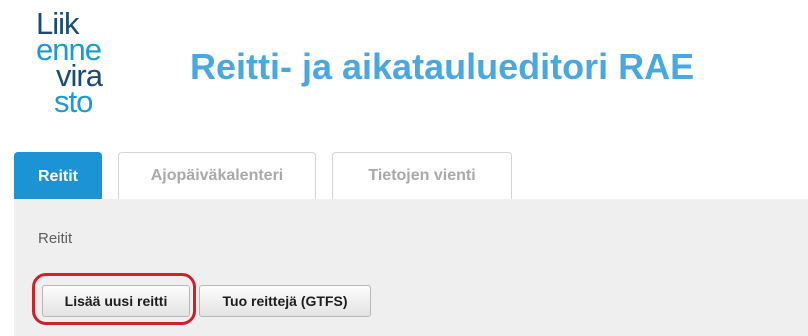 The image size is (808, 336). I want to click on section-label: Reitit, so click(55, 238).